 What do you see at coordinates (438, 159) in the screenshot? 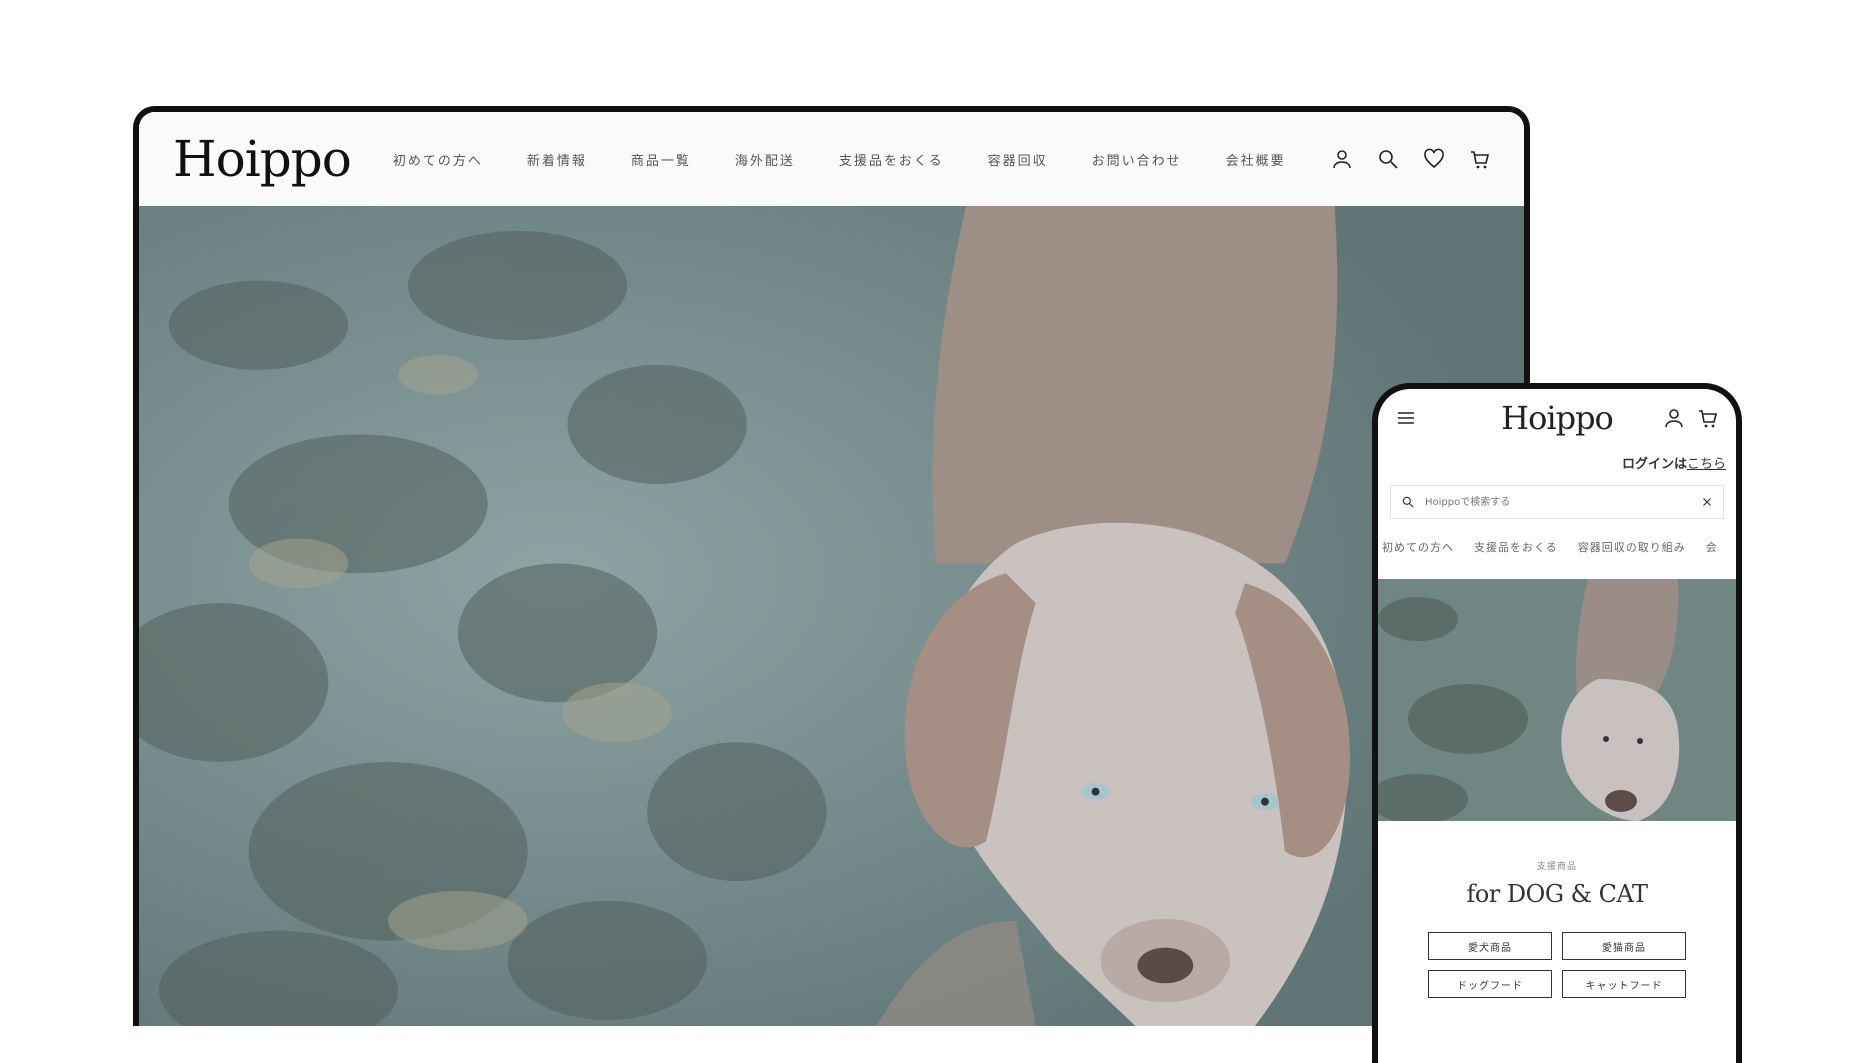
I see `nav-first-time: 初めての方へ` at bounding box center [438, 159].